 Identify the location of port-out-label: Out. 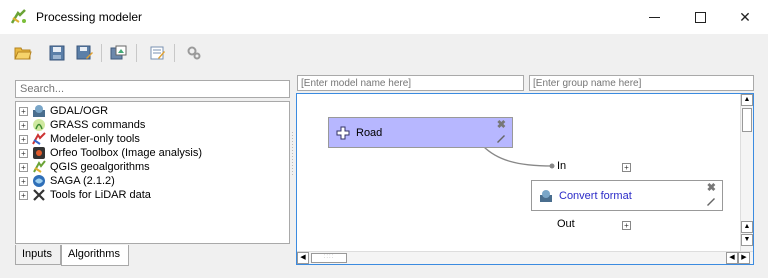
(566, 224).